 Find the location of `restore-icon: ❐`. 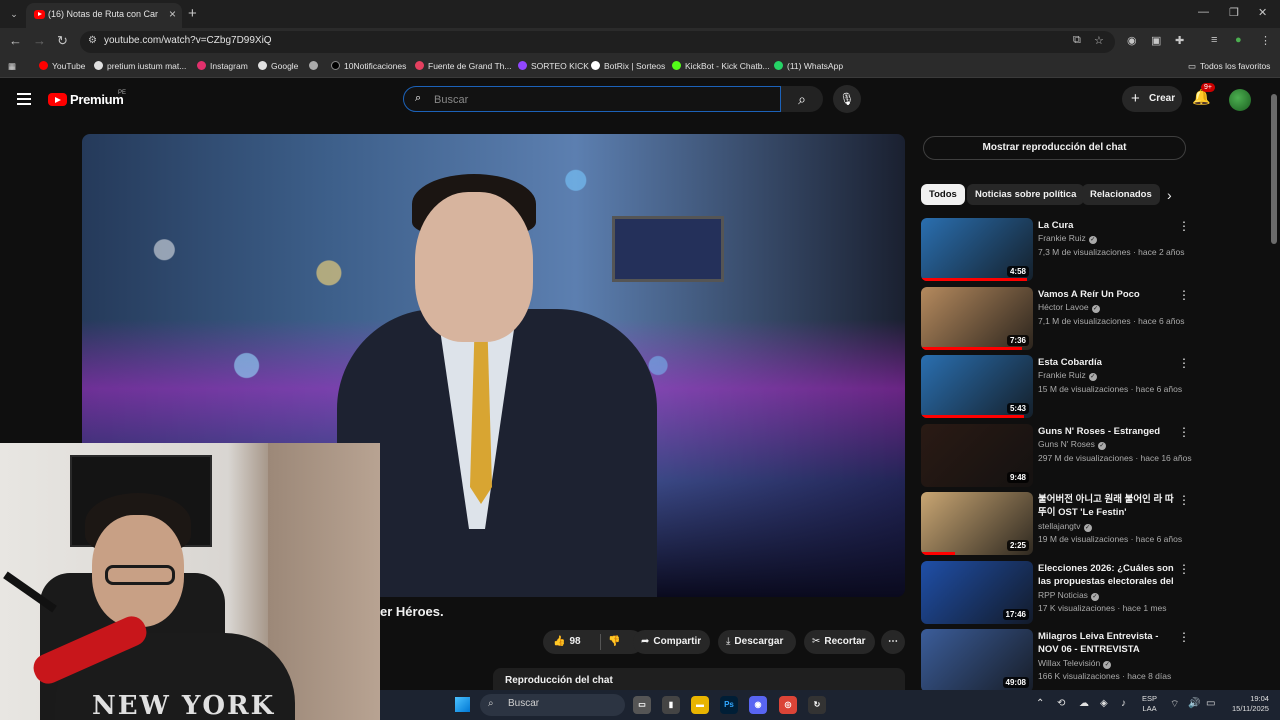

restore-icon: ❐ is located at coordinates (1234, 12).